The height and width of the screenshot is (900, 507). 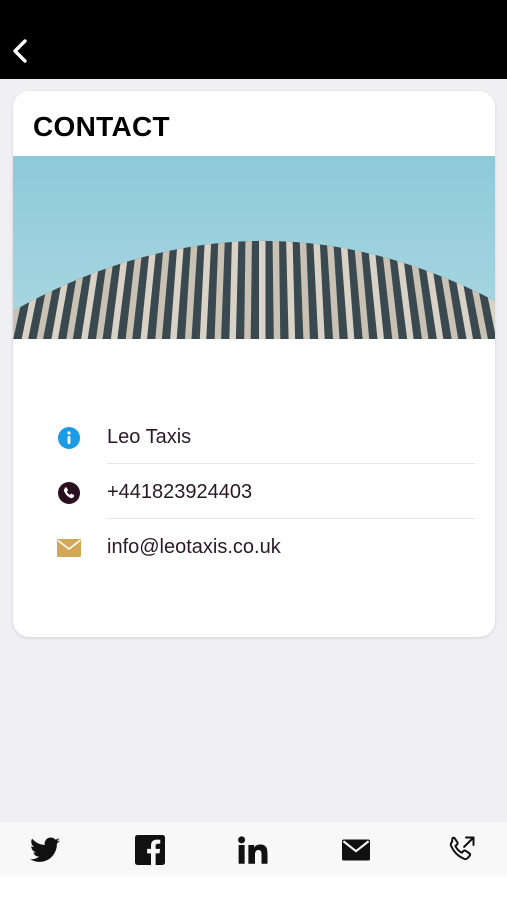 I want to click on email-button, so click(x=356, y=850).